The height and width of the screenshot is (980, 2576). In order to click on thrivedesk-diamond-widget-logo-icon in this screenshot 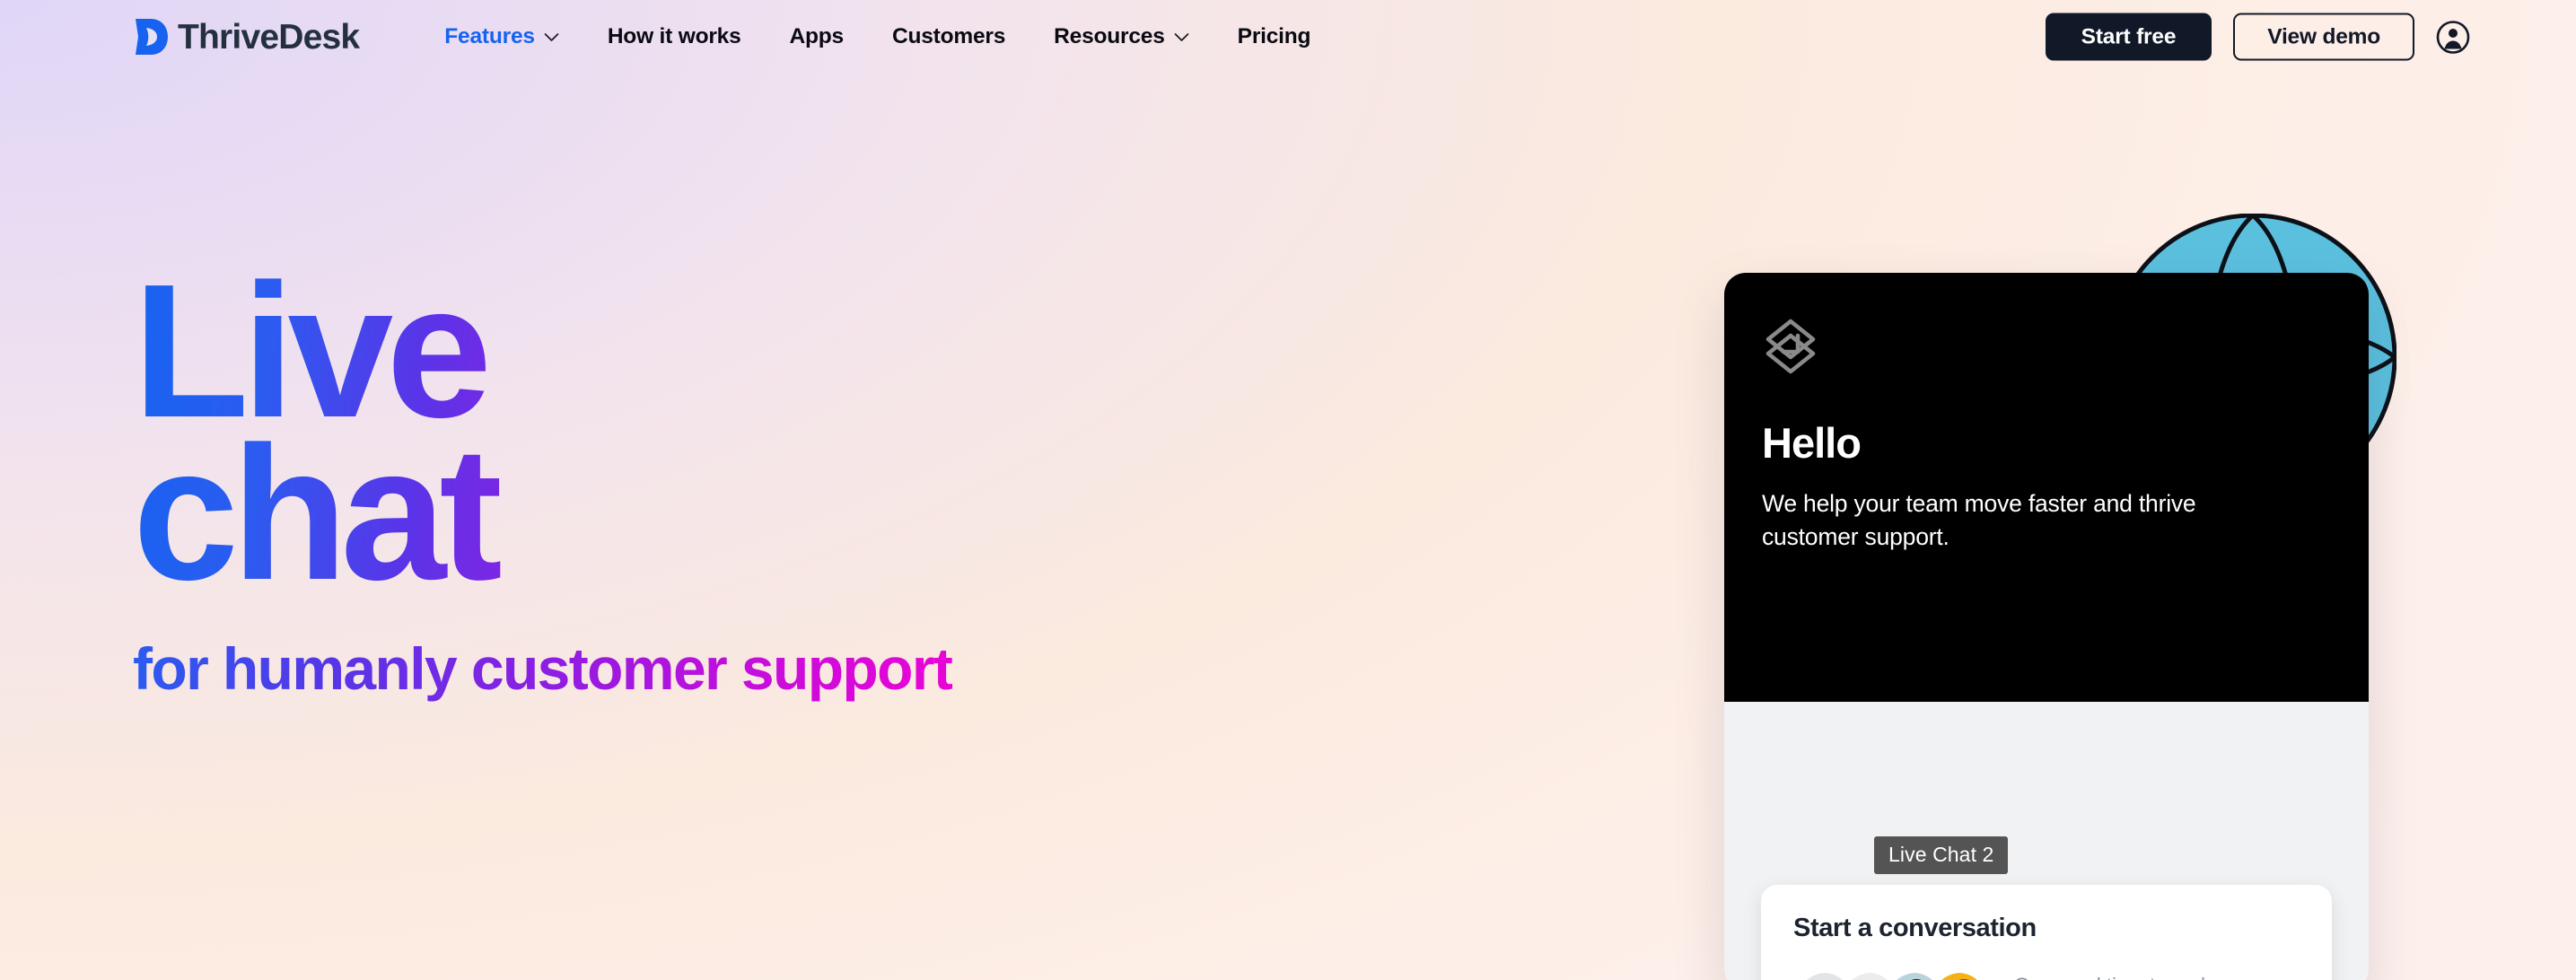, I will do `click(2046, 347)`.